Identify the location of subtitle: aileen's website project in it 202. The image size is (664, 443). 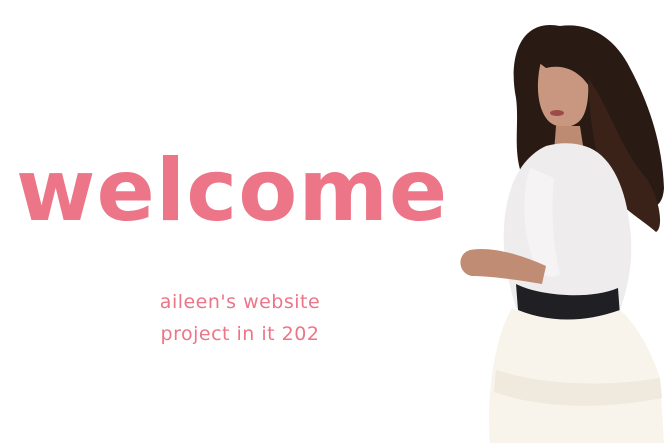
(240, 318).